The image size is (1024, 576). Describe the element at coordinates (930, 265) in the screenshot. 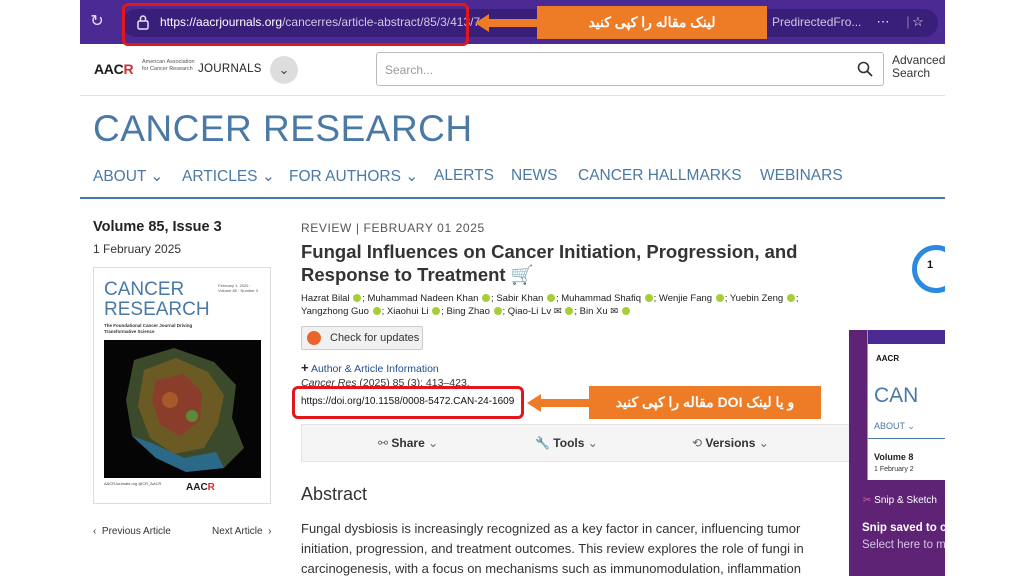

I see `altmetric-count: 1` at that location.